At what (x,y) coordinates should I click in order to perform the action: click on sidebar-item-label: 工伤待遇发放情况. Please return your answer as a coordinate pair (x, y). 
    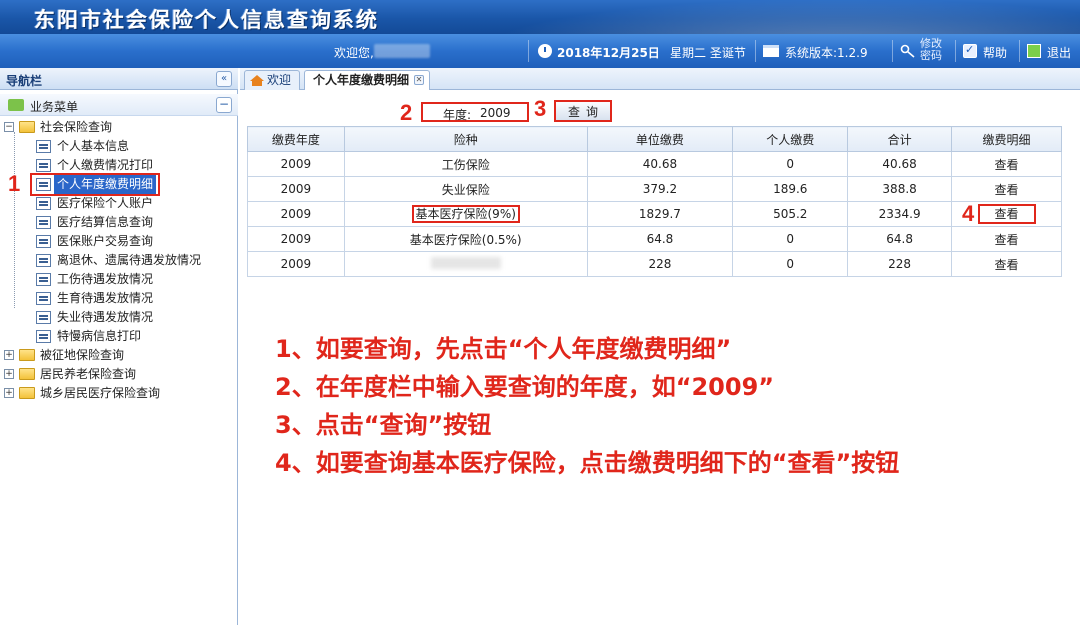
    Looking at the image, I should click on (105, 279).